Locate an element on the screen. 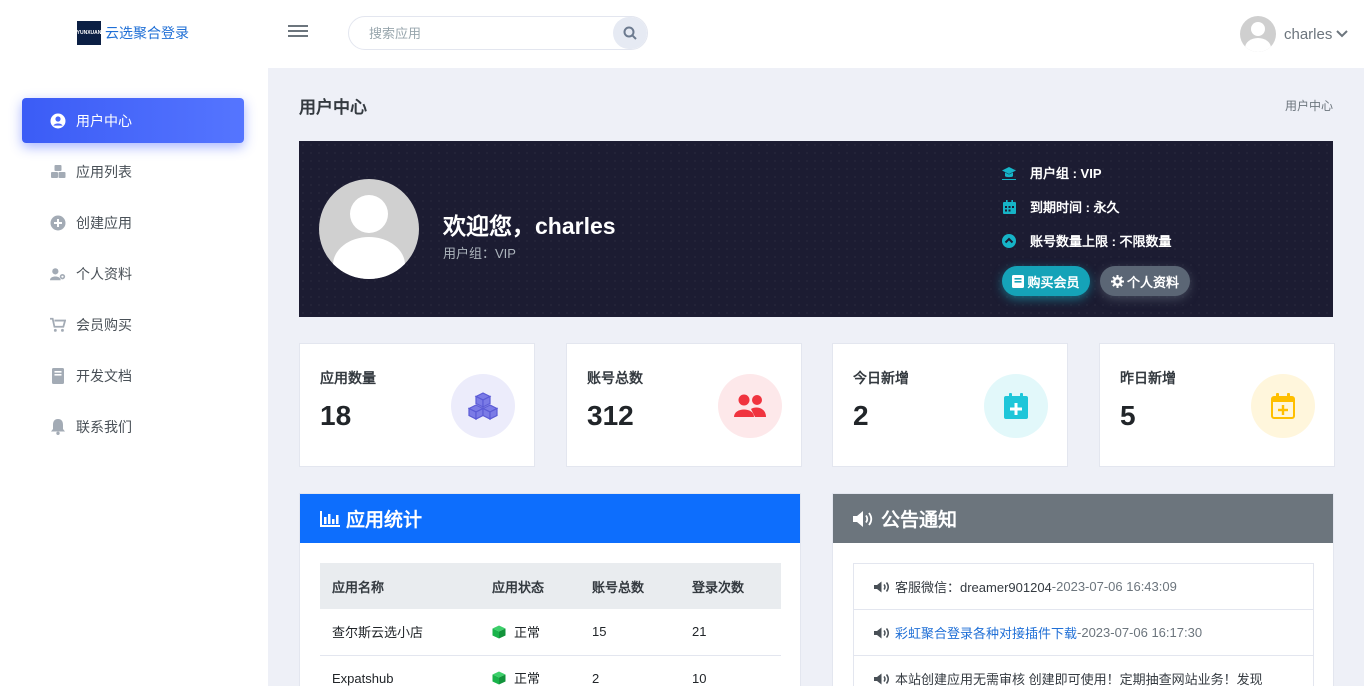 This screenshot has height=686, width=1364. page-title: 用户中心 is located at coordinates (333, 107).